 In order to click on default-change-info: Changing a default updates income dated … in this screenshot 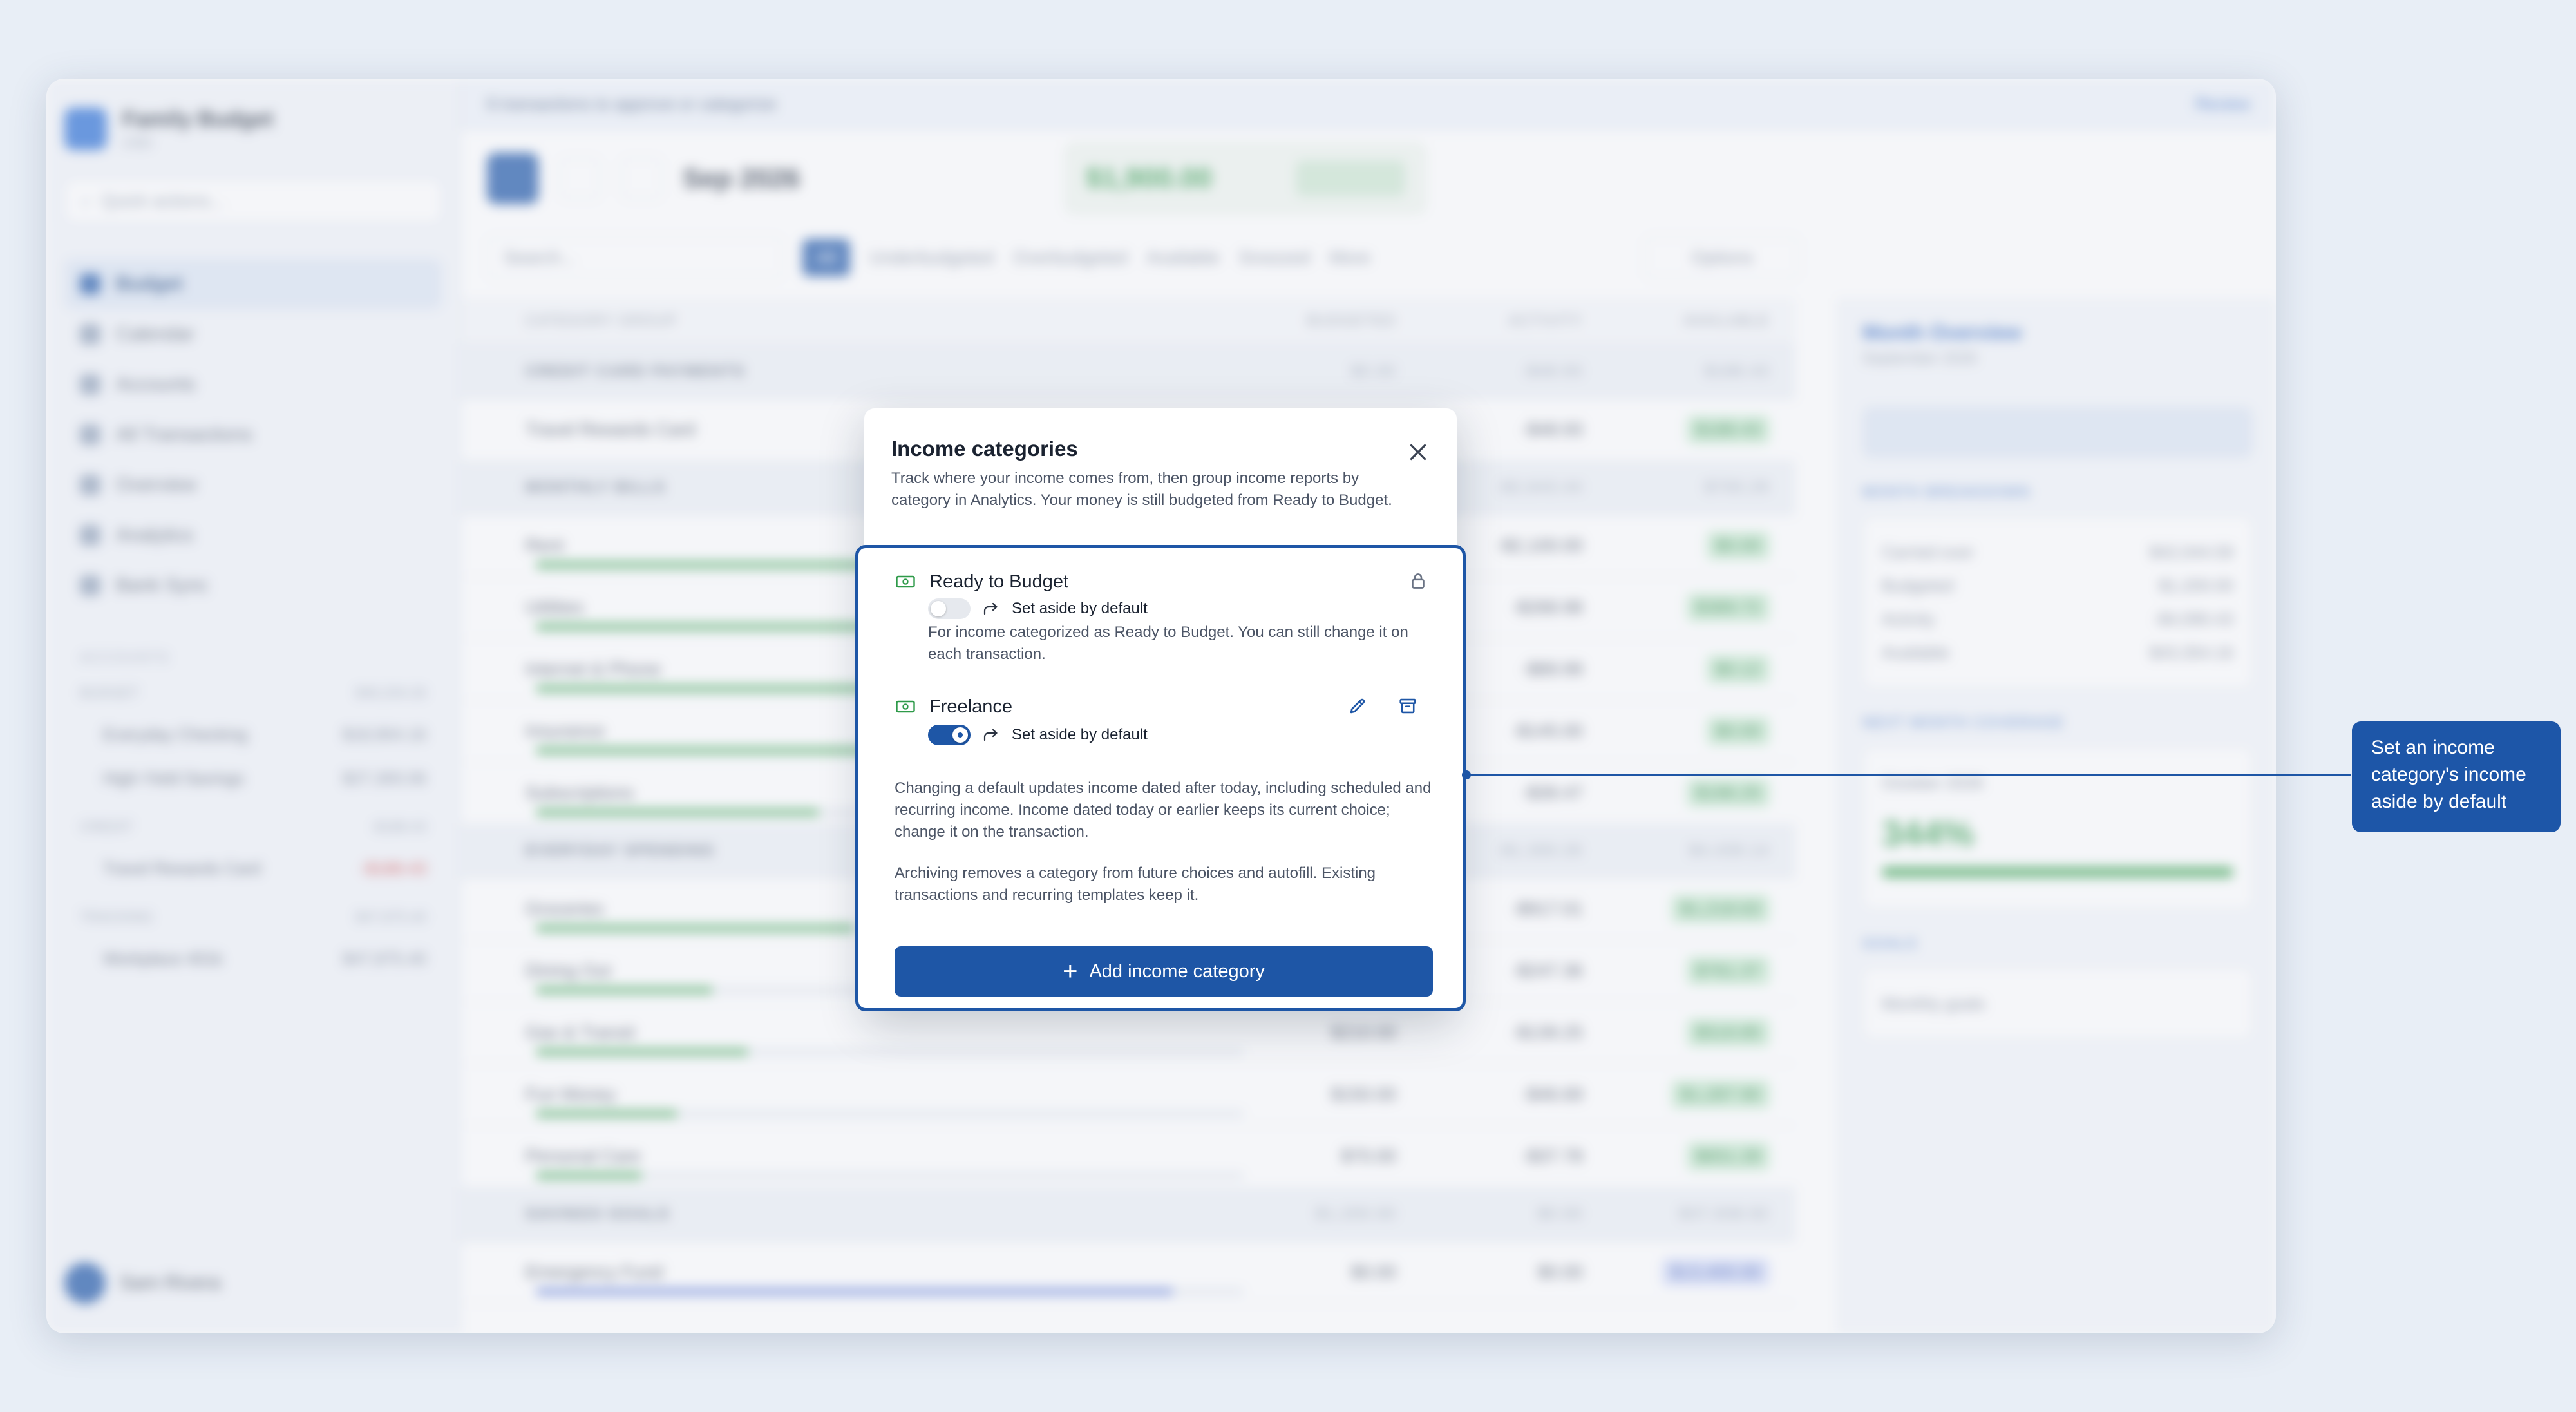, I will do `click(1163, 810)`.